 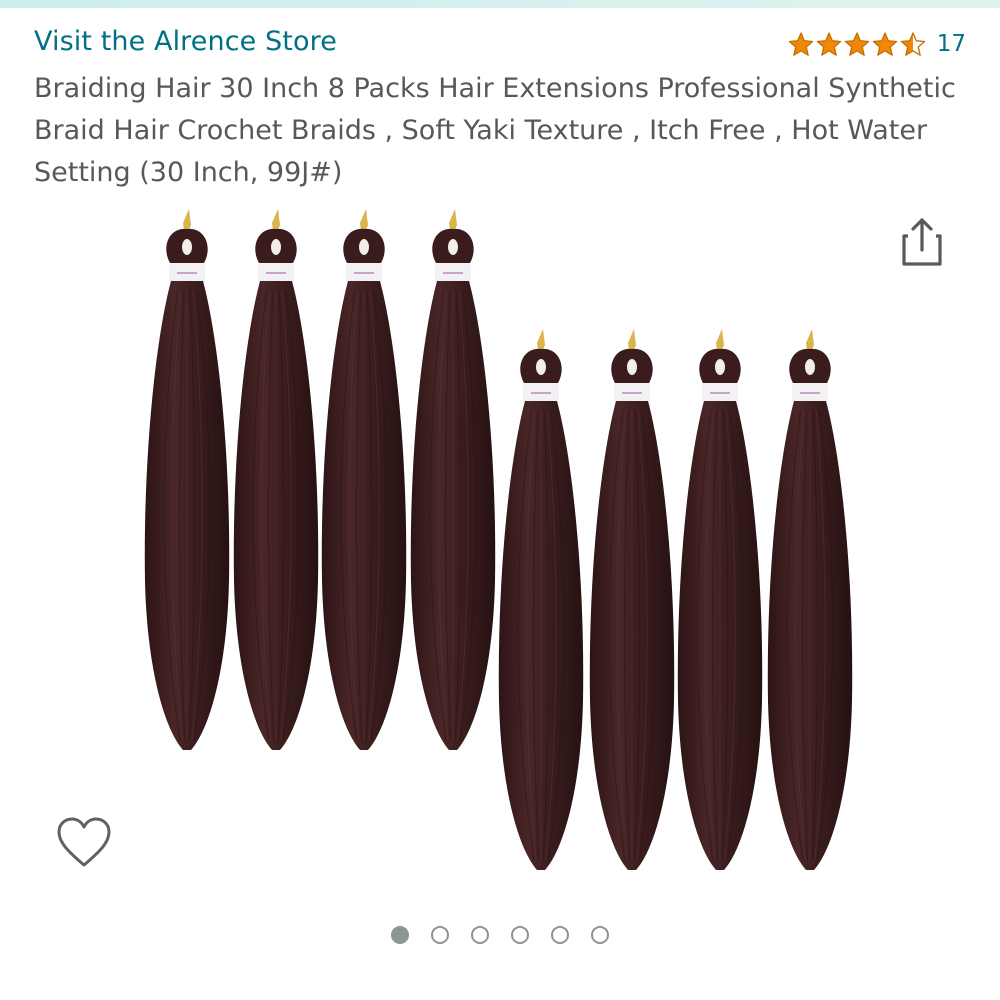 I want to click on heart-outline-icon, so click(x=84, y=842).